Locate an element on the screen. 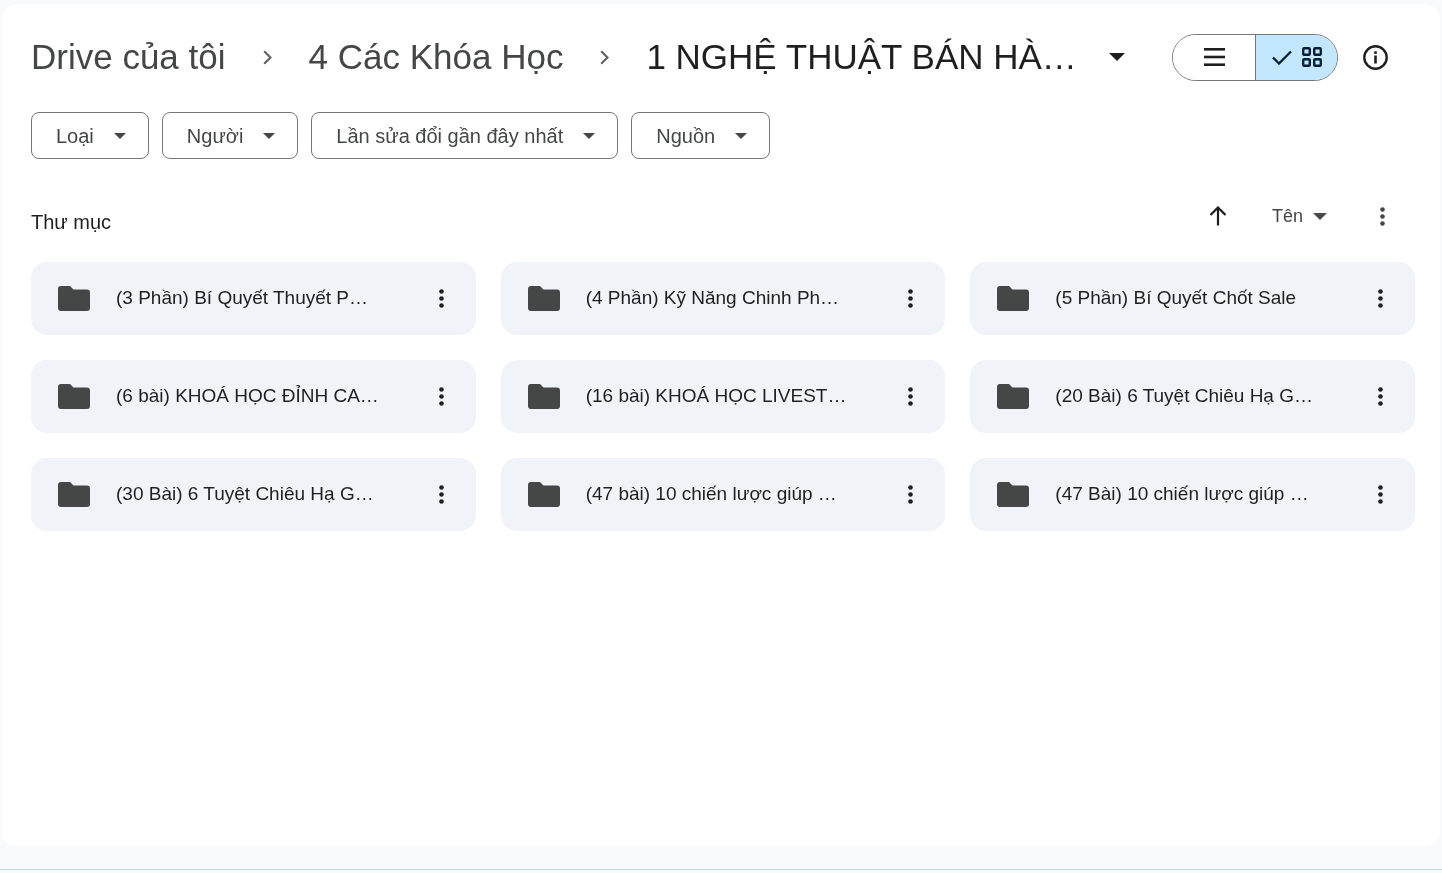  filter-chip: Lần sửa đổi gần đây nhất is located at coordinates (465, 135).